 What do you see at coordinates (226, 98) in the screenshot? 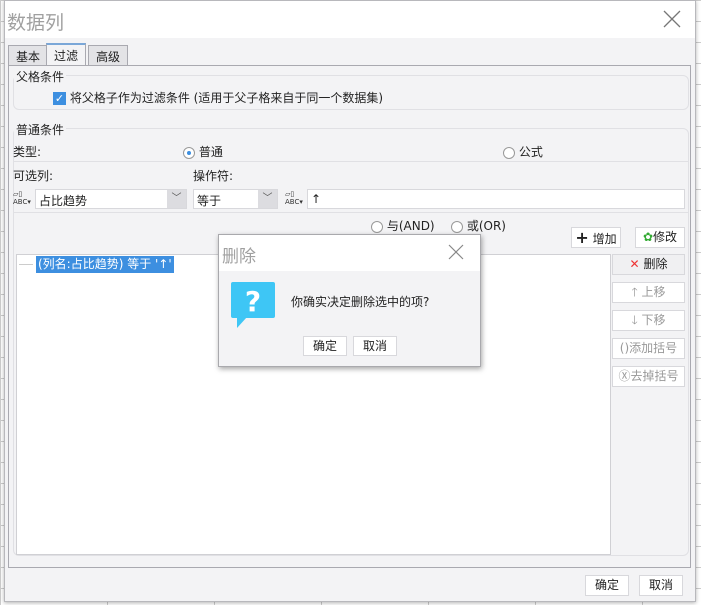
I see `parent-filter-checkbox-label: 将父格子作为过滤条件 (适用于父子格来自于同一个数据集)` at bounding box center [226, 98].